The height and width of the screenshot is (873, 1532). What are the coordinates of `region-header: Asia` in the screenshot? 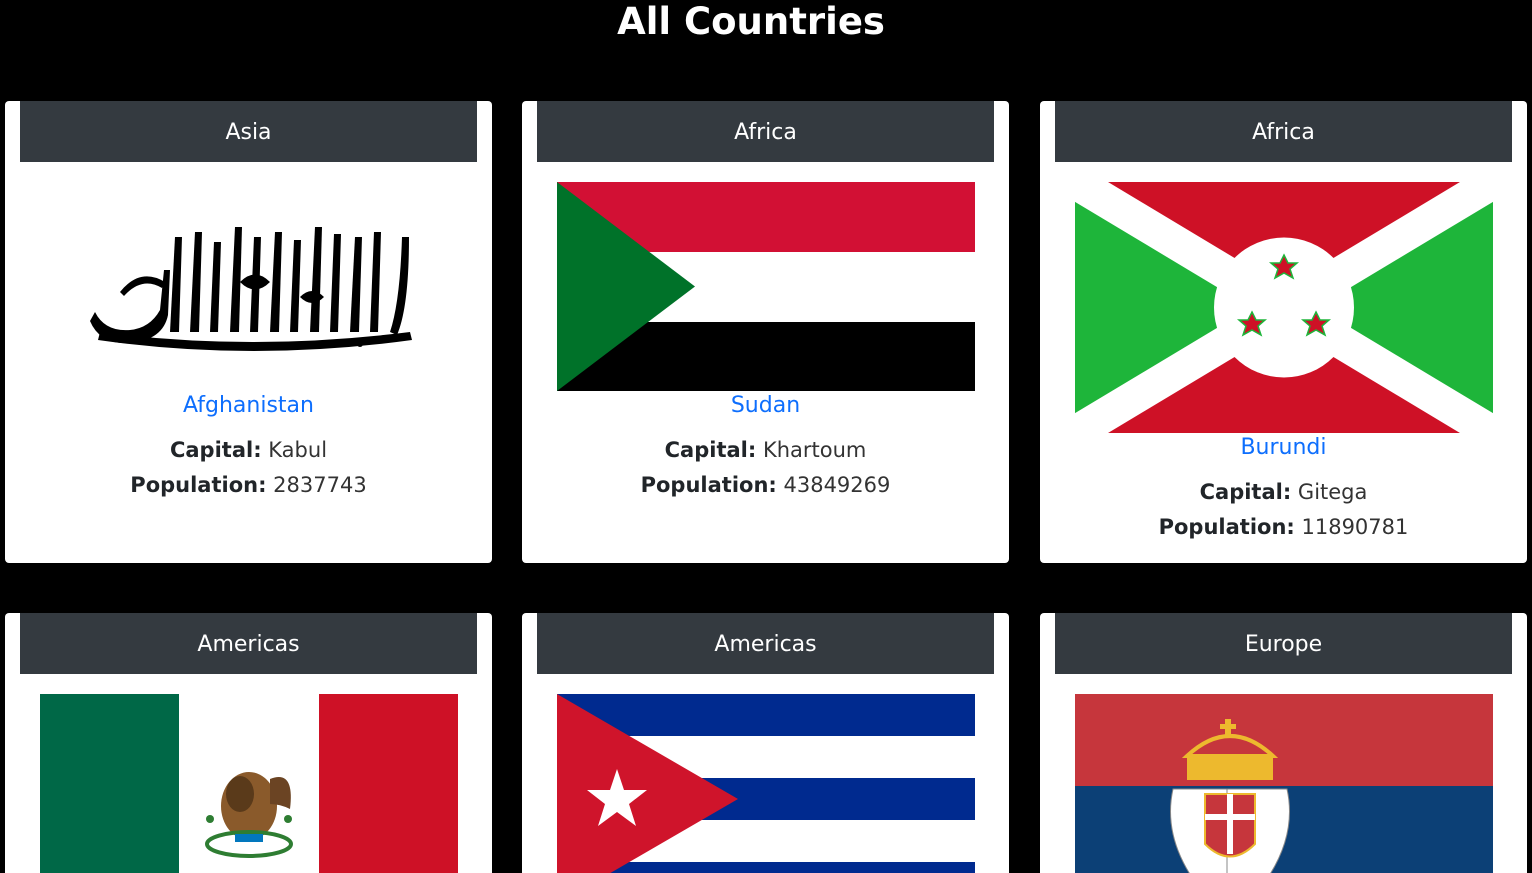 It's located at (248, 131).